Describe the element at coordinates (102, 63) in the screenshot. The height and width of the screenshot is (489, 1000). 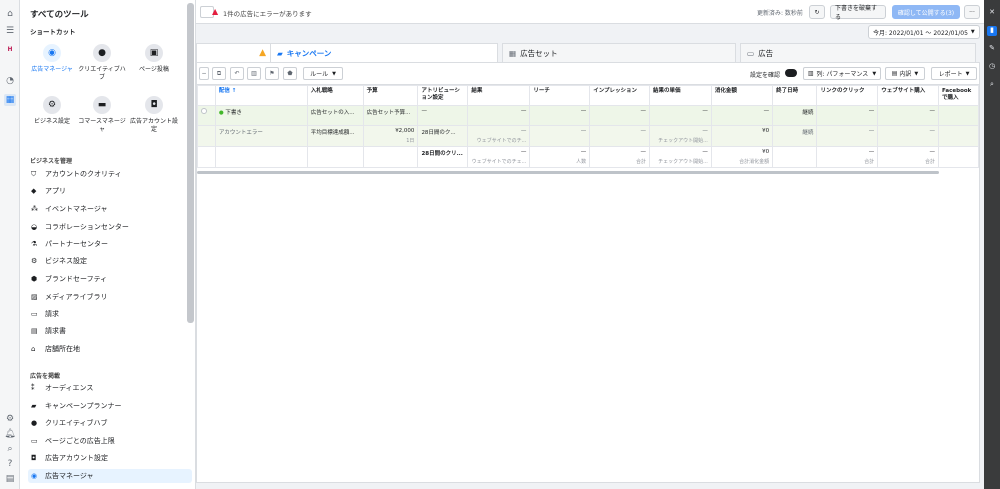
I see `shortcut-creative-hub: ● クリエイティブハブ` at that location.